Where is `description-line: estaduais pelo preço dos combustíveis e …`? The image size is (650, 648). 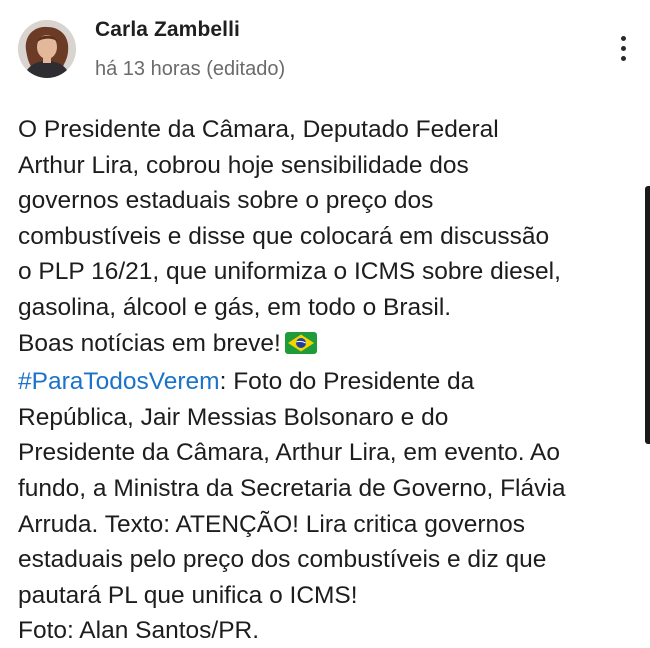 description-line: estaduais pelo preço dos combustíveis e … is located at coordinates (282, 560).